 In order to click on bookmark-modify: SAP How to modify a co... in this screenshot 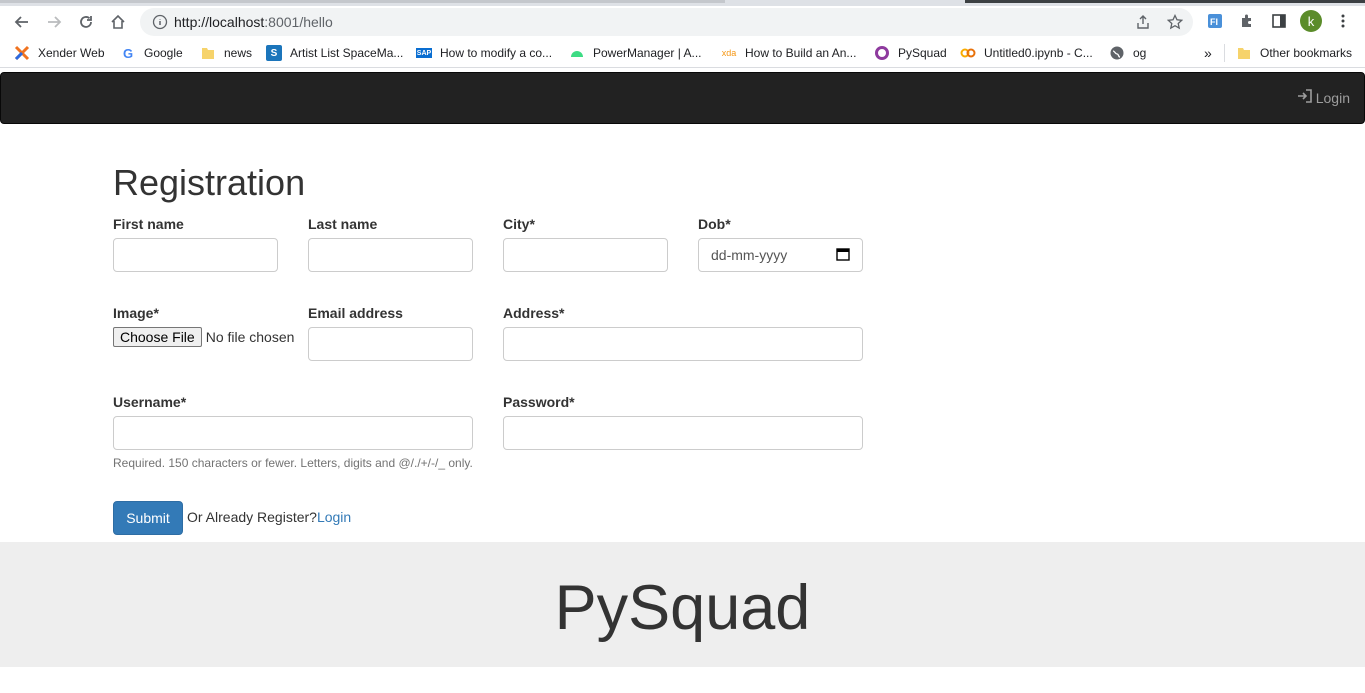, I will do `click(484, 53)`.